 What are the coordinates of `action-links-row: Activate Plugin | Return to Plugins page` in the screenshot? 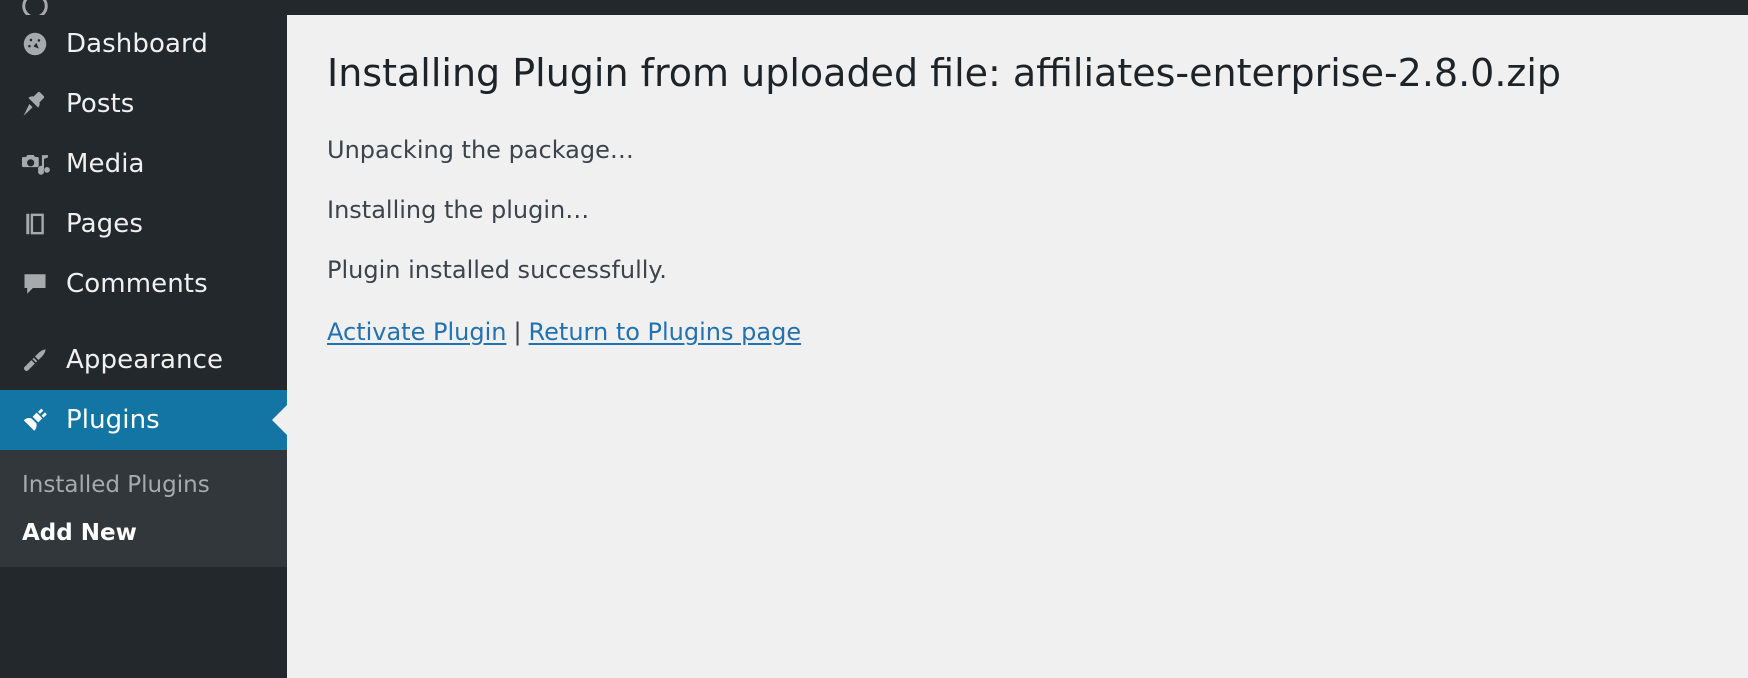 It's located at (1037, 332).